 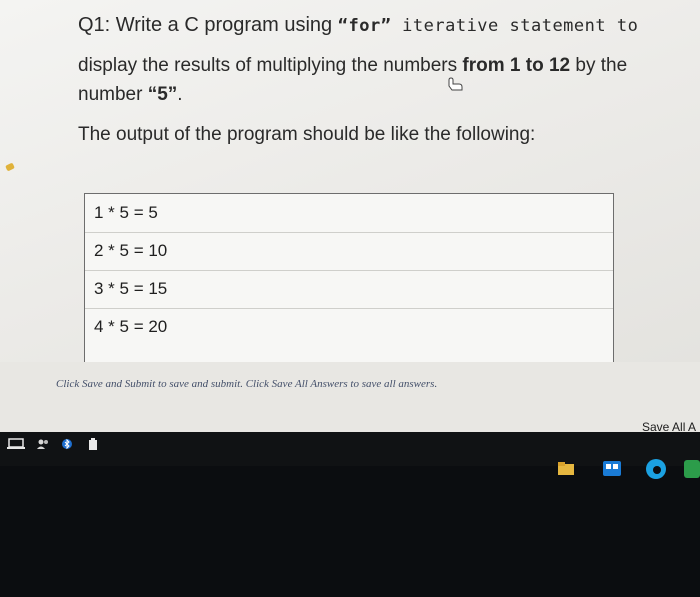 What do you see at coordinates (113, 94) in the screenshot?
I see `question-line3-prefix: number` at bounding box center [113, 94].